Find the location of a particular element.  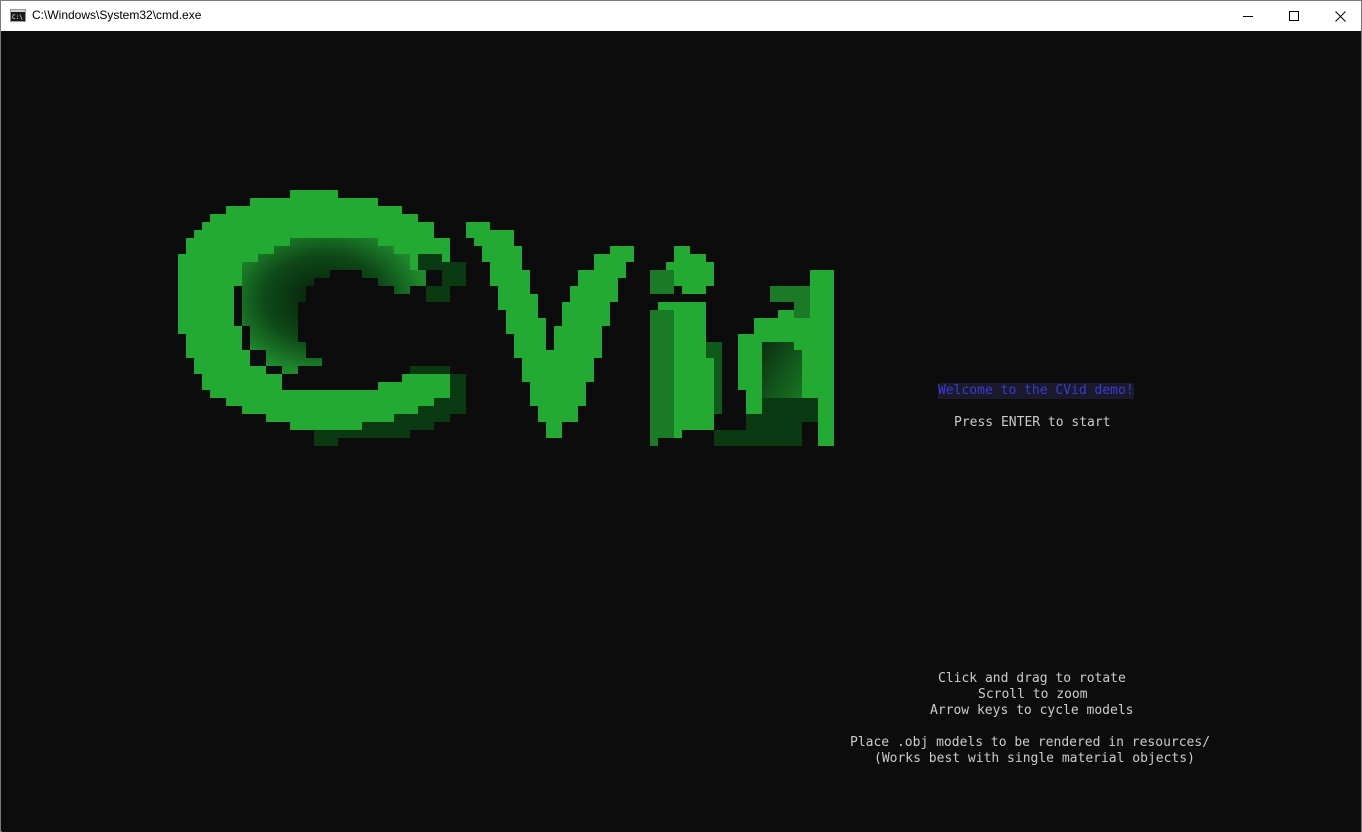

close-icon is located at coordinates (1340, 16).